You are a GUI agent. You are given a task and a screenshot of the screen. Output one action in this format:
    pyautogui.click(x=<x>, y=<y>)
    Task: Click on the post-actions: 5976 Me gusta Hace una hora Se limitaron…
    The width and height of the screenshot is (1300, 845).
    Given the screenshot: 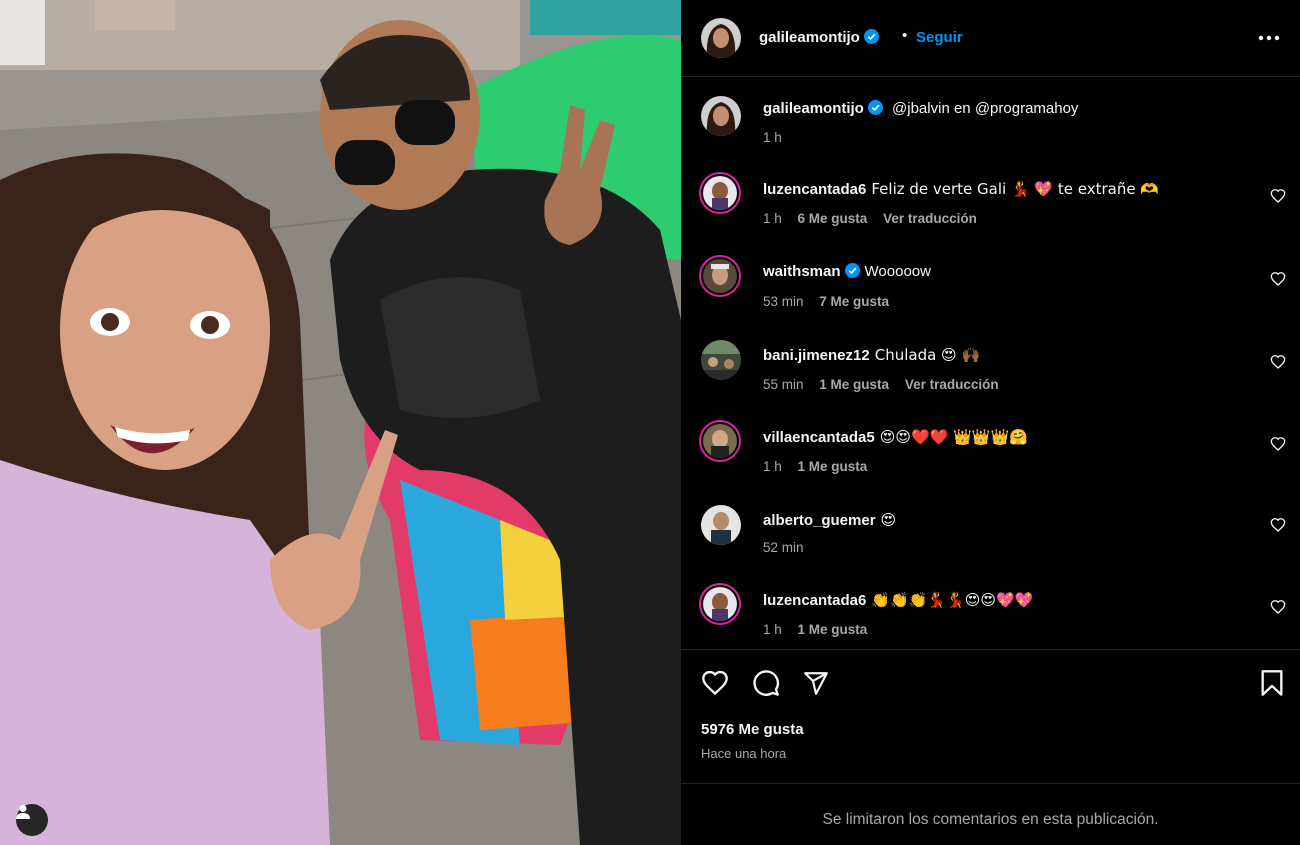 What is the action you would take?
    pyautogui.click(x=990, y=747)
    